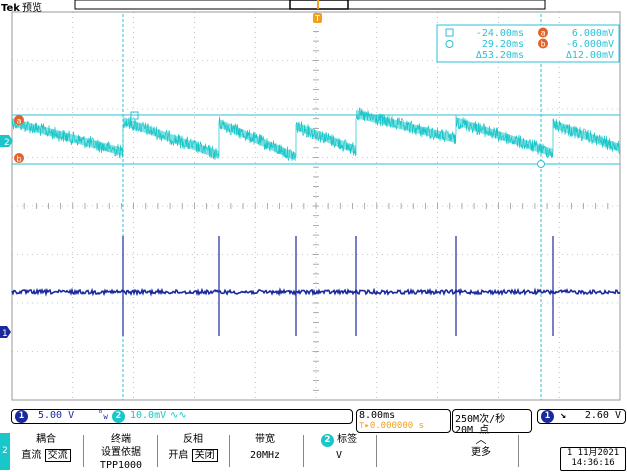 The width and height of the screenshot is (627, 472). What do you see at coordinates (593, 463) in the screenshot?
I see `time-value: 14:36:16` at bounding box center [593, 463].